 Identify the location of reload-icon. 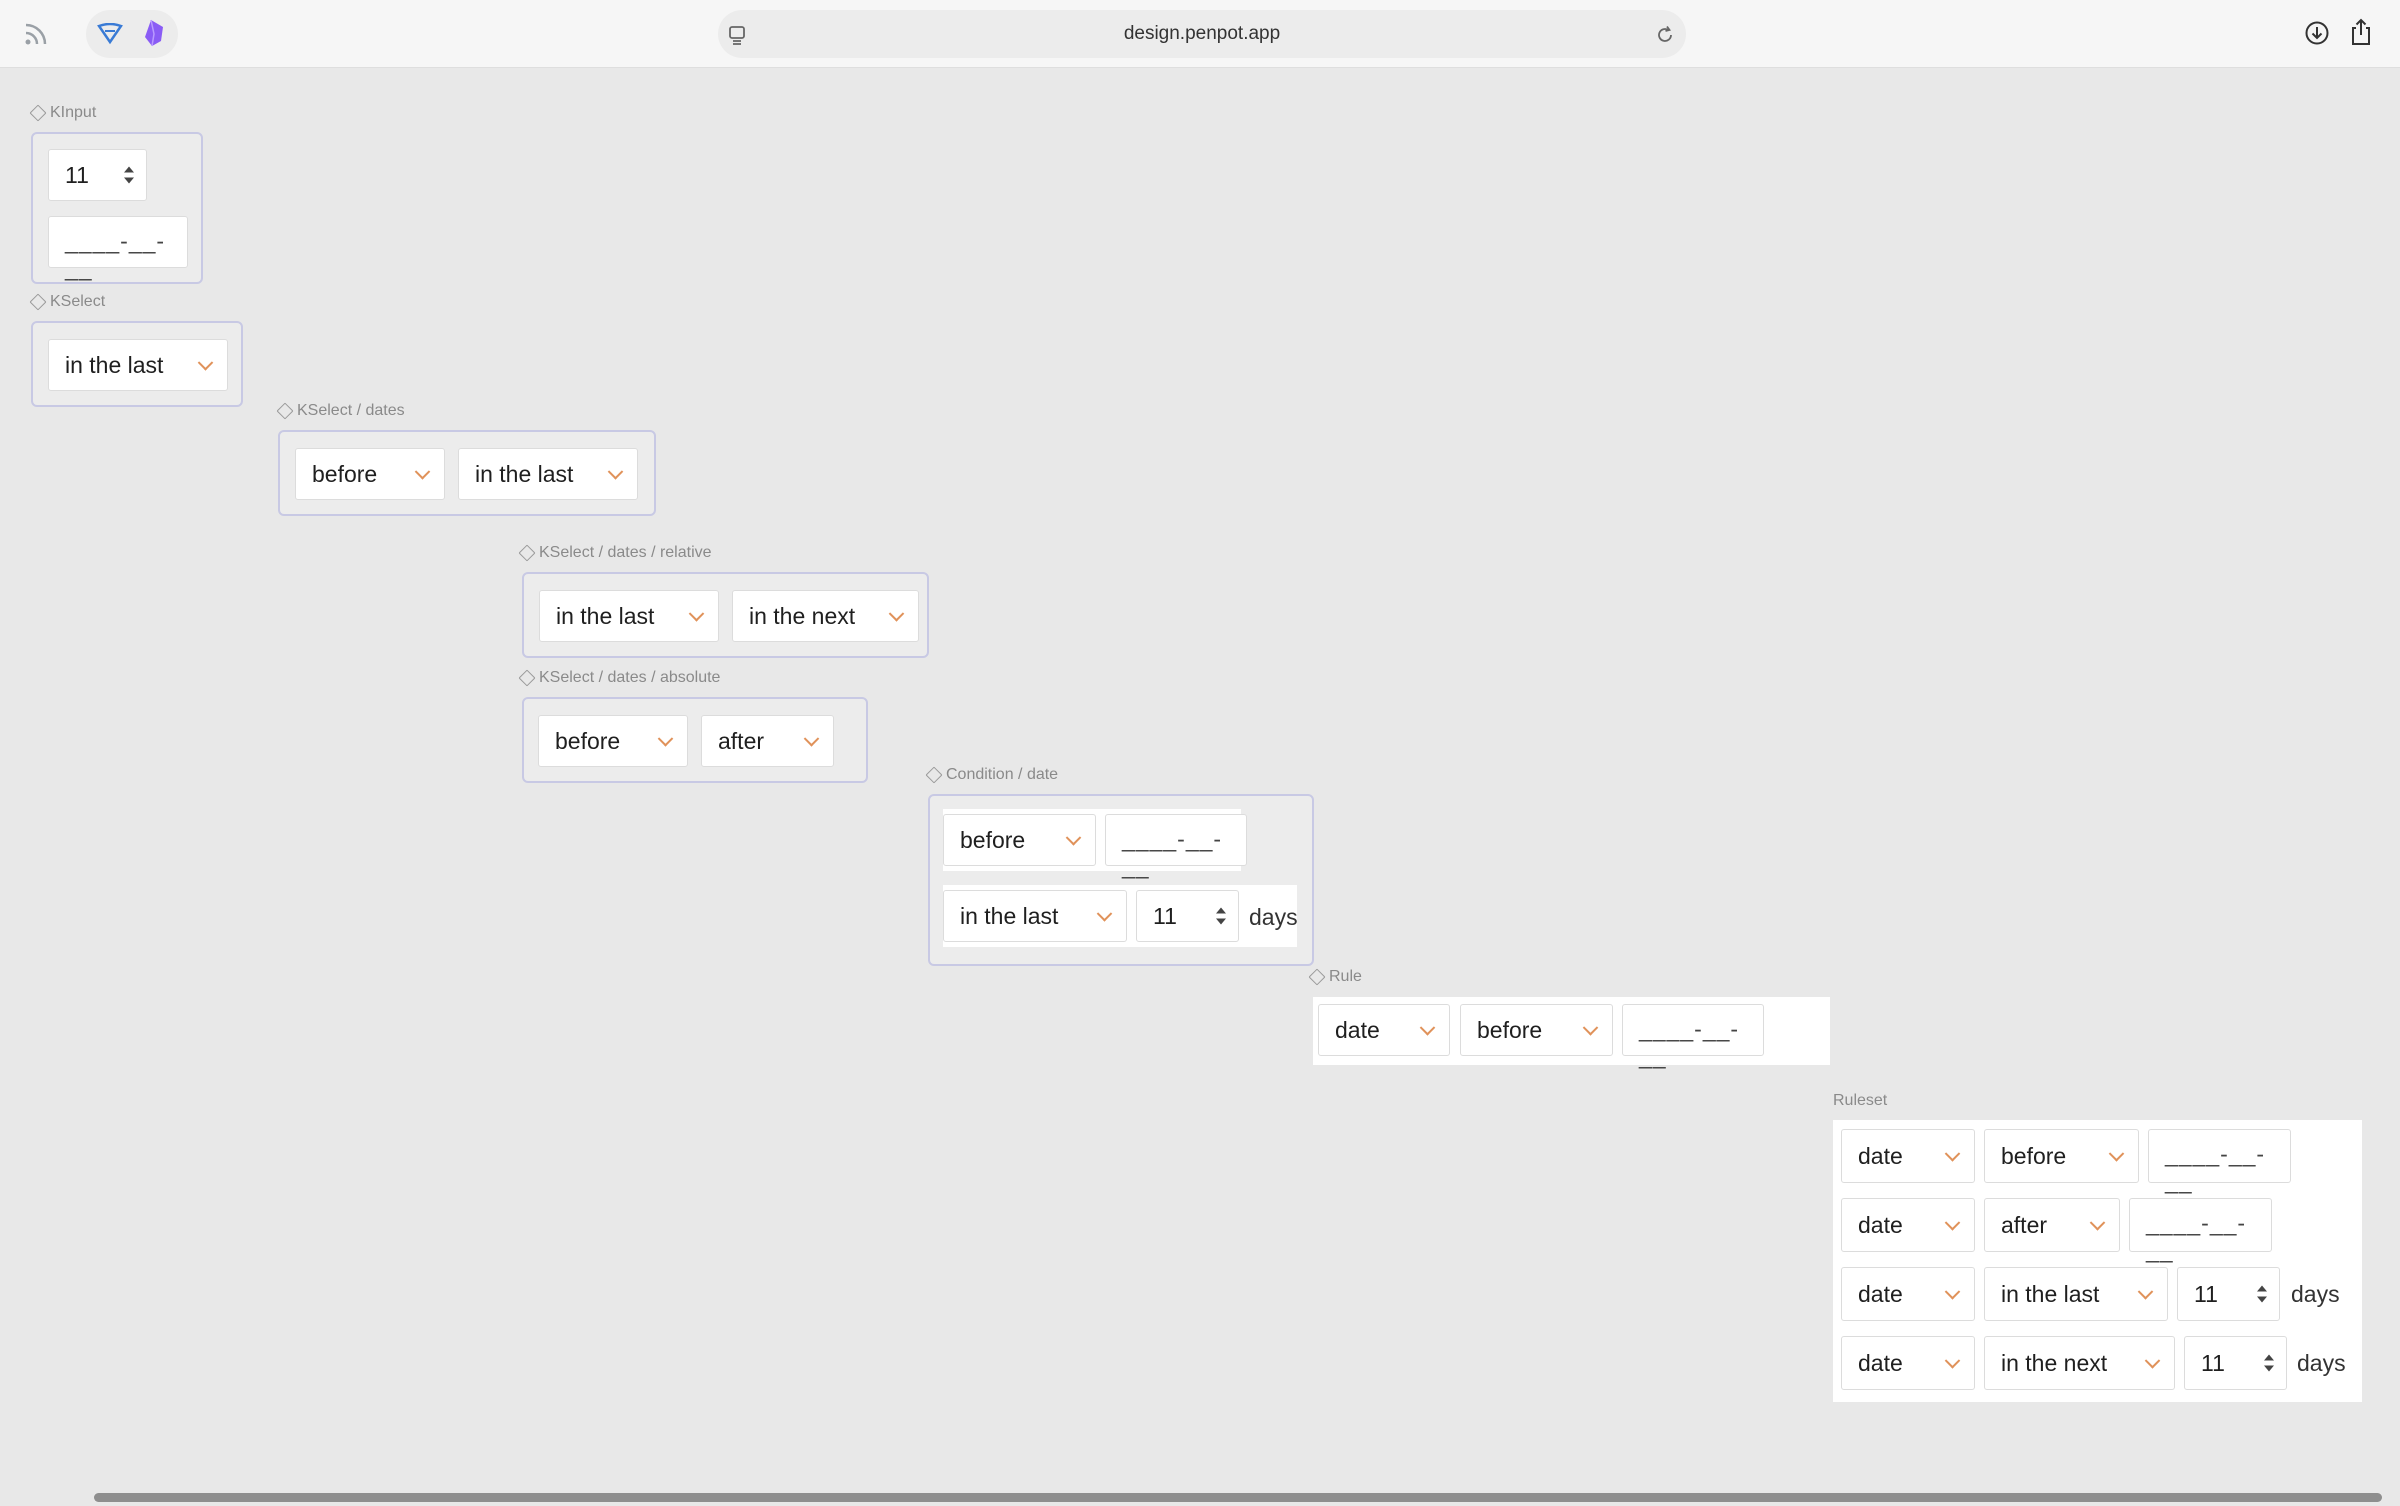
(1665, 35).